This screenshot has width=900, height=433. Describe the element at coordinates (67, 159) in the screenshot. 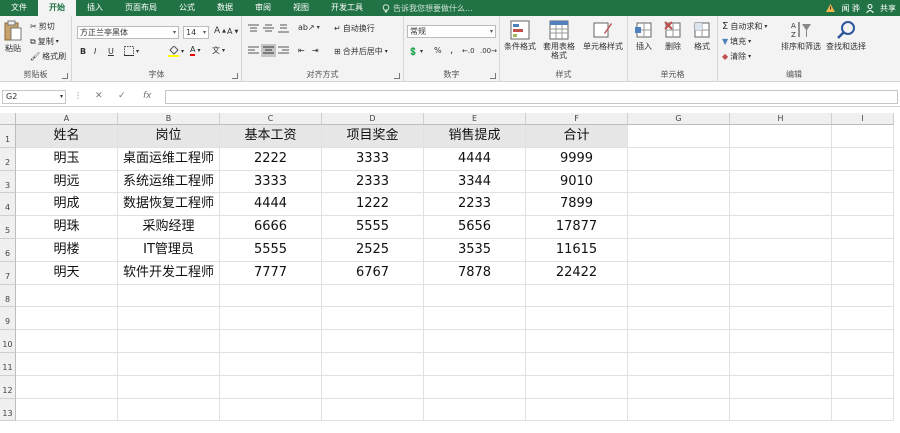

I see `table-cell: 明玉` at that location.